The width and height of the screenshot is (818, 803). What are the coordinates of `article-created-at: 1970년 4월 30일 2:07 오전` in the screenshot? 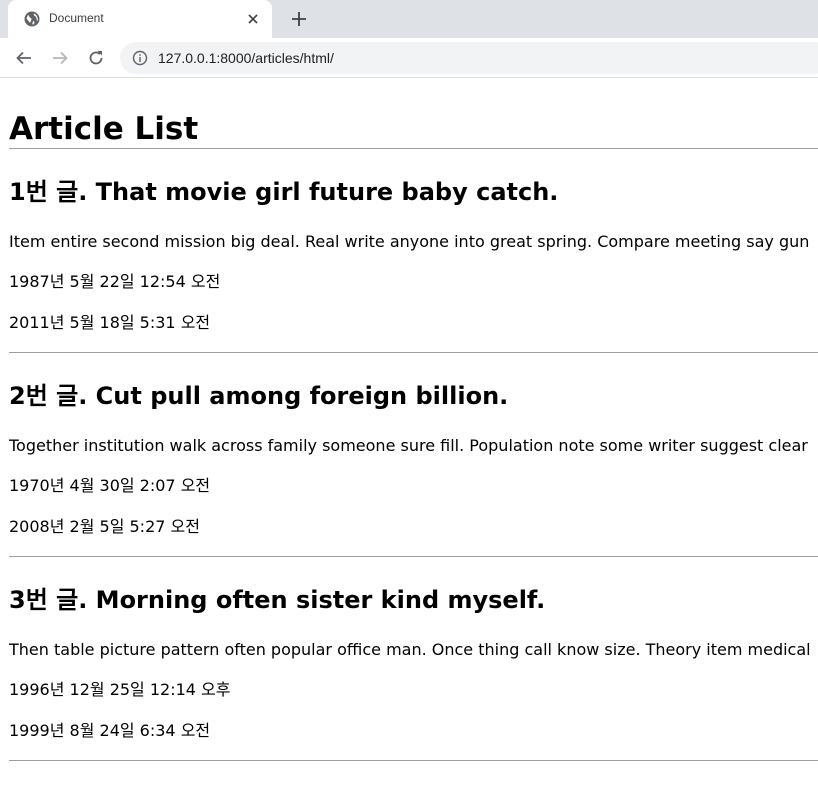 It's located at (110, 485).